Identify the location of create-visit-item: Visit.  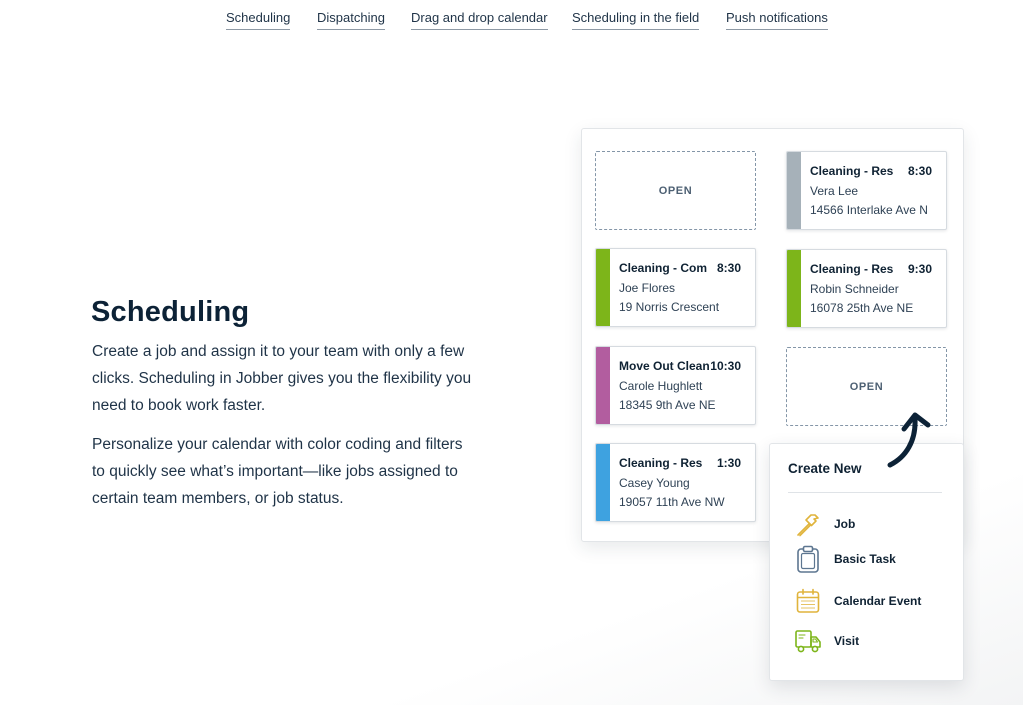
(874, 642).